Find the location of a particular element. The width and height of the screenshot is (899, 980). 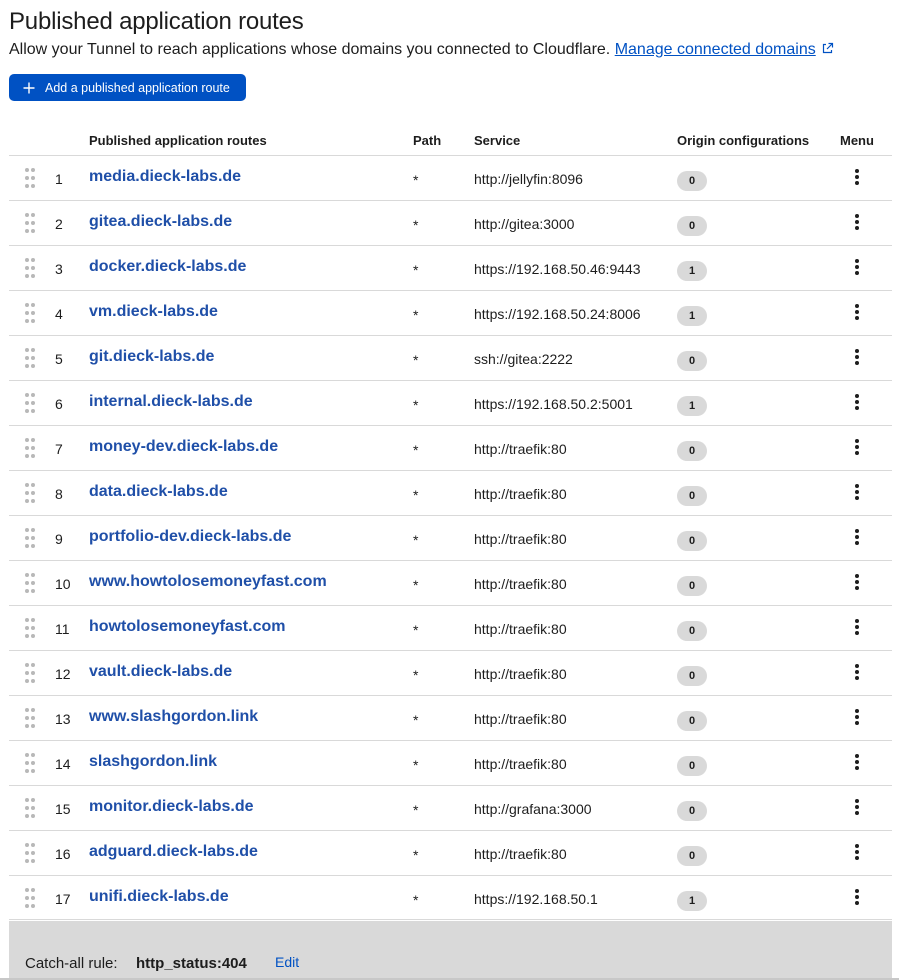

manage-connected-domains-link: Manage connected domains is located at coordinates (715, 49).